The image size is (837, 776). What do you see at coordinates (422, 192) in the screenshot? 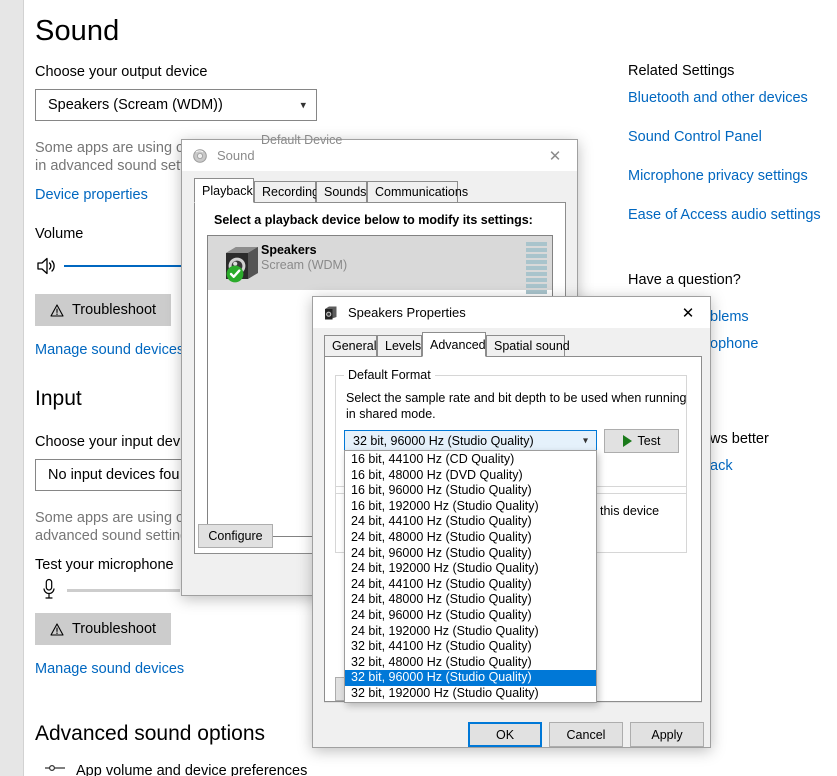
I see `tab-communications-label: Communications` at bounding box center [422, 192].